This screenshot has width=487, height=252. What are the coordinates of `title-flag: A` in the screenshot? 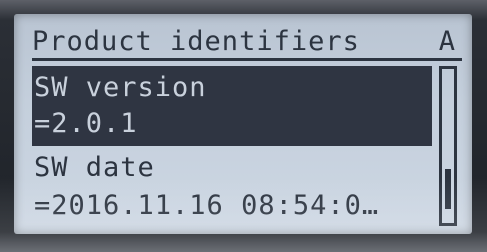 It's located at (447, 41).